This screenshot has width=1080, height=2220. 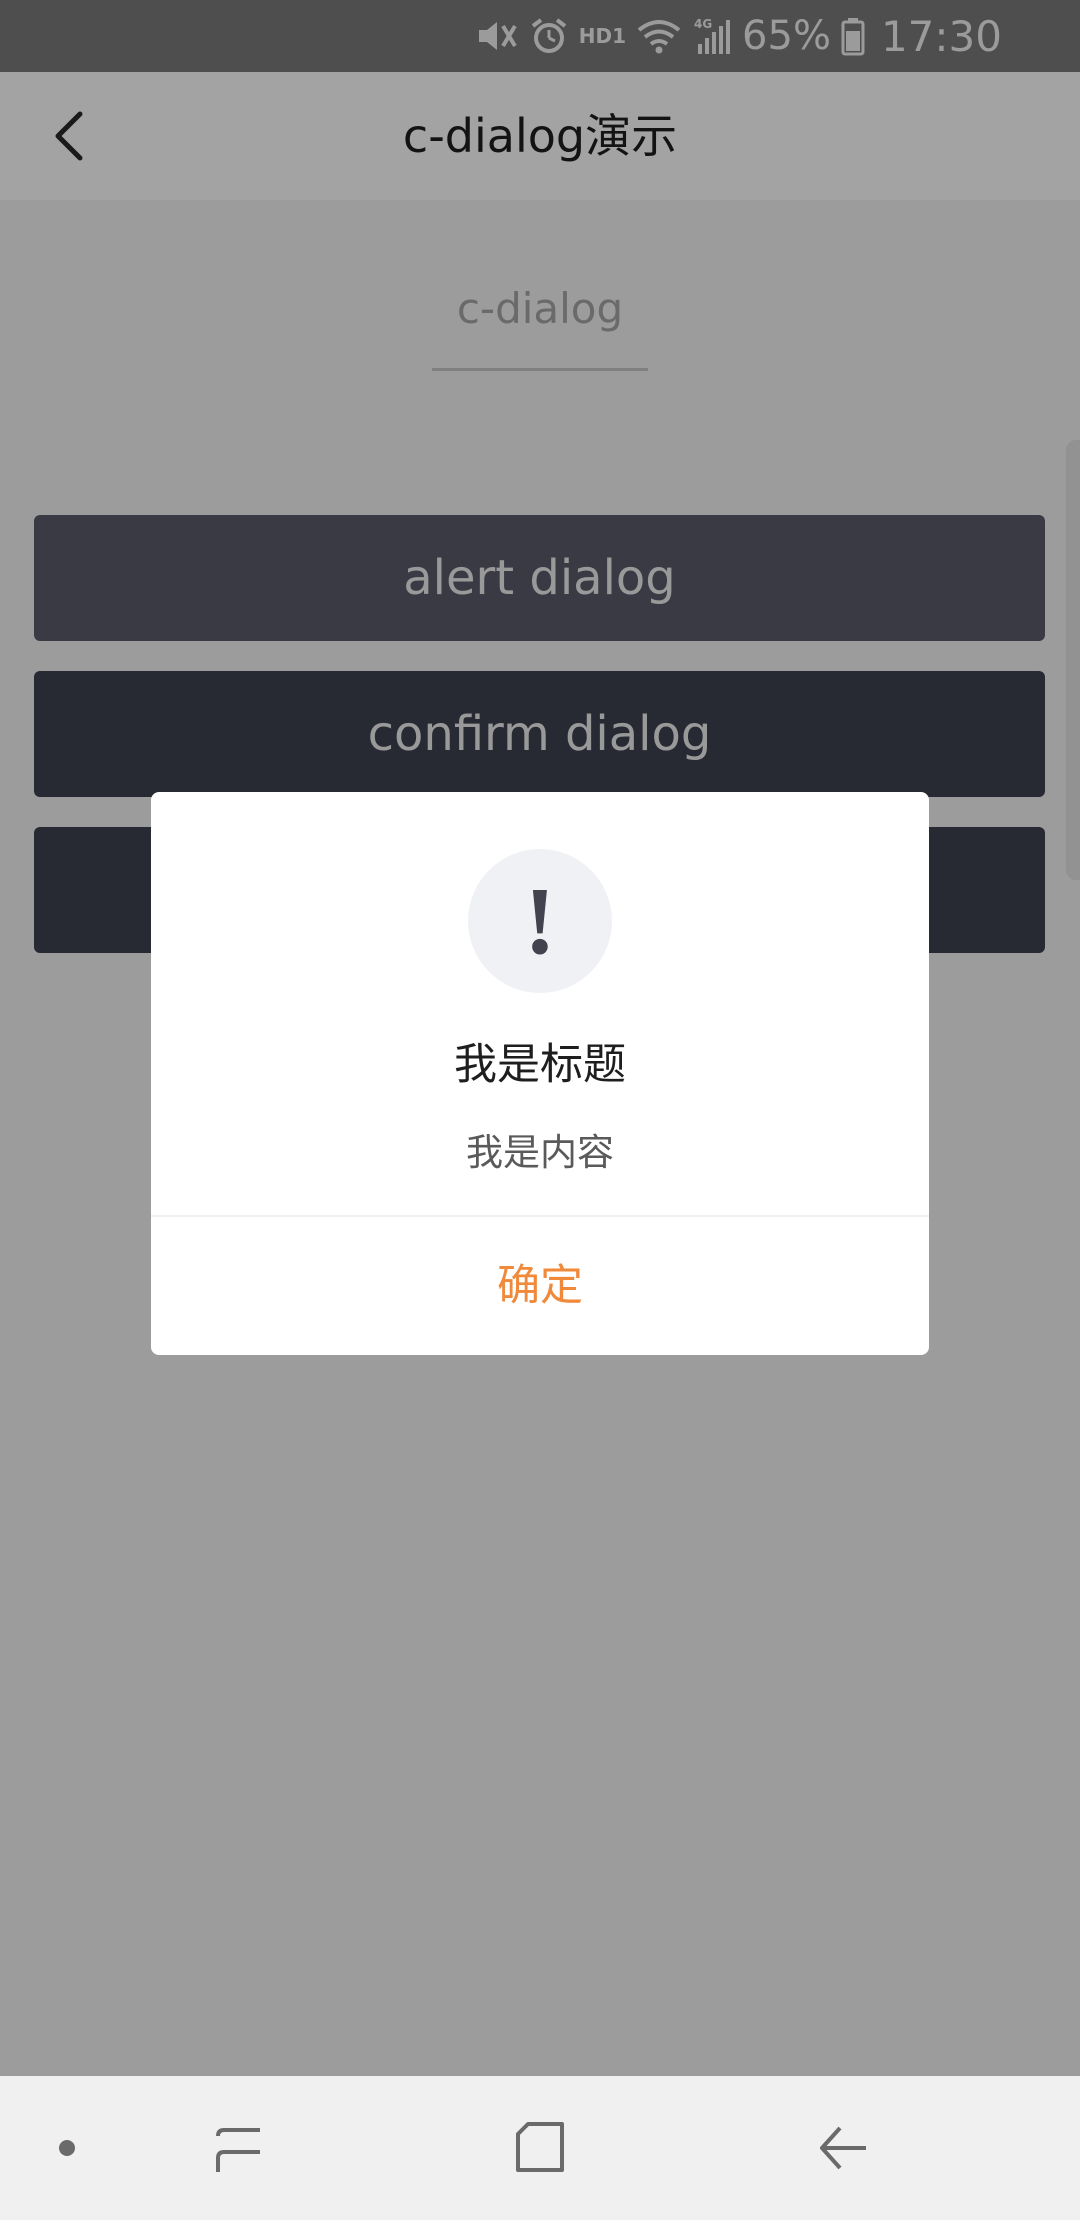 What do you see at coordinates (842, 2148) in the screenshot?
I see `back-icon` at bounding box center [842, 2148].